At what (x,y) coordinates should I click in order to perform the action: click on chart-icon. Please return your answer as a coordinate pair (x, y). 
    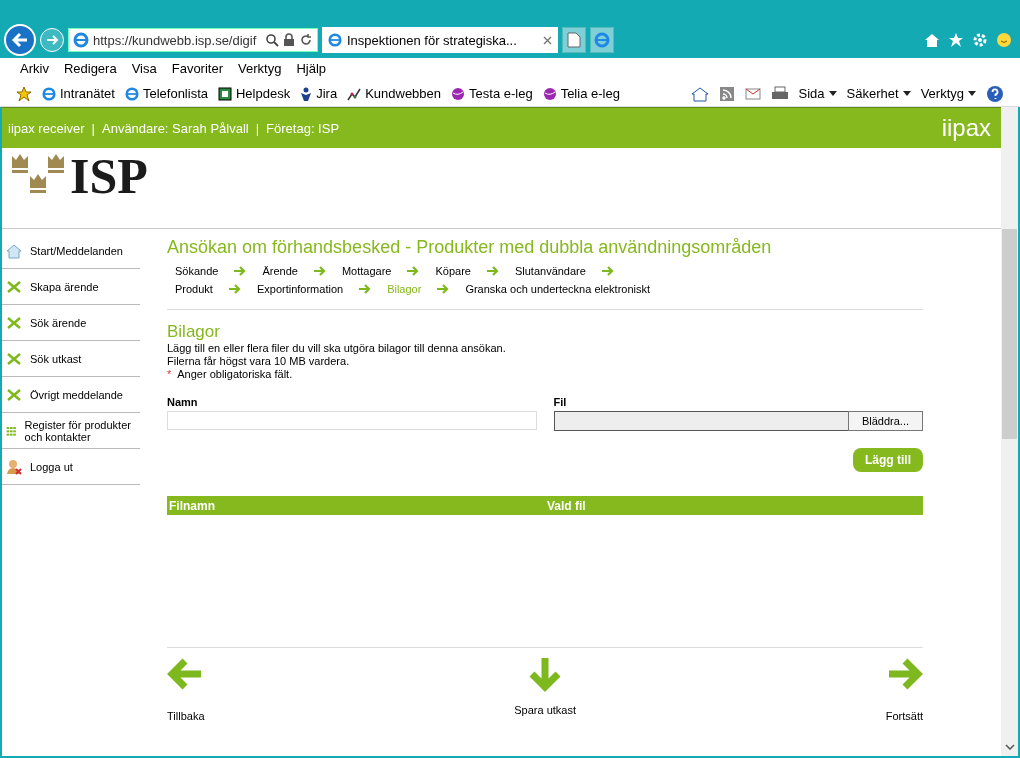
    Looking at the image, I should click on (354, 93).